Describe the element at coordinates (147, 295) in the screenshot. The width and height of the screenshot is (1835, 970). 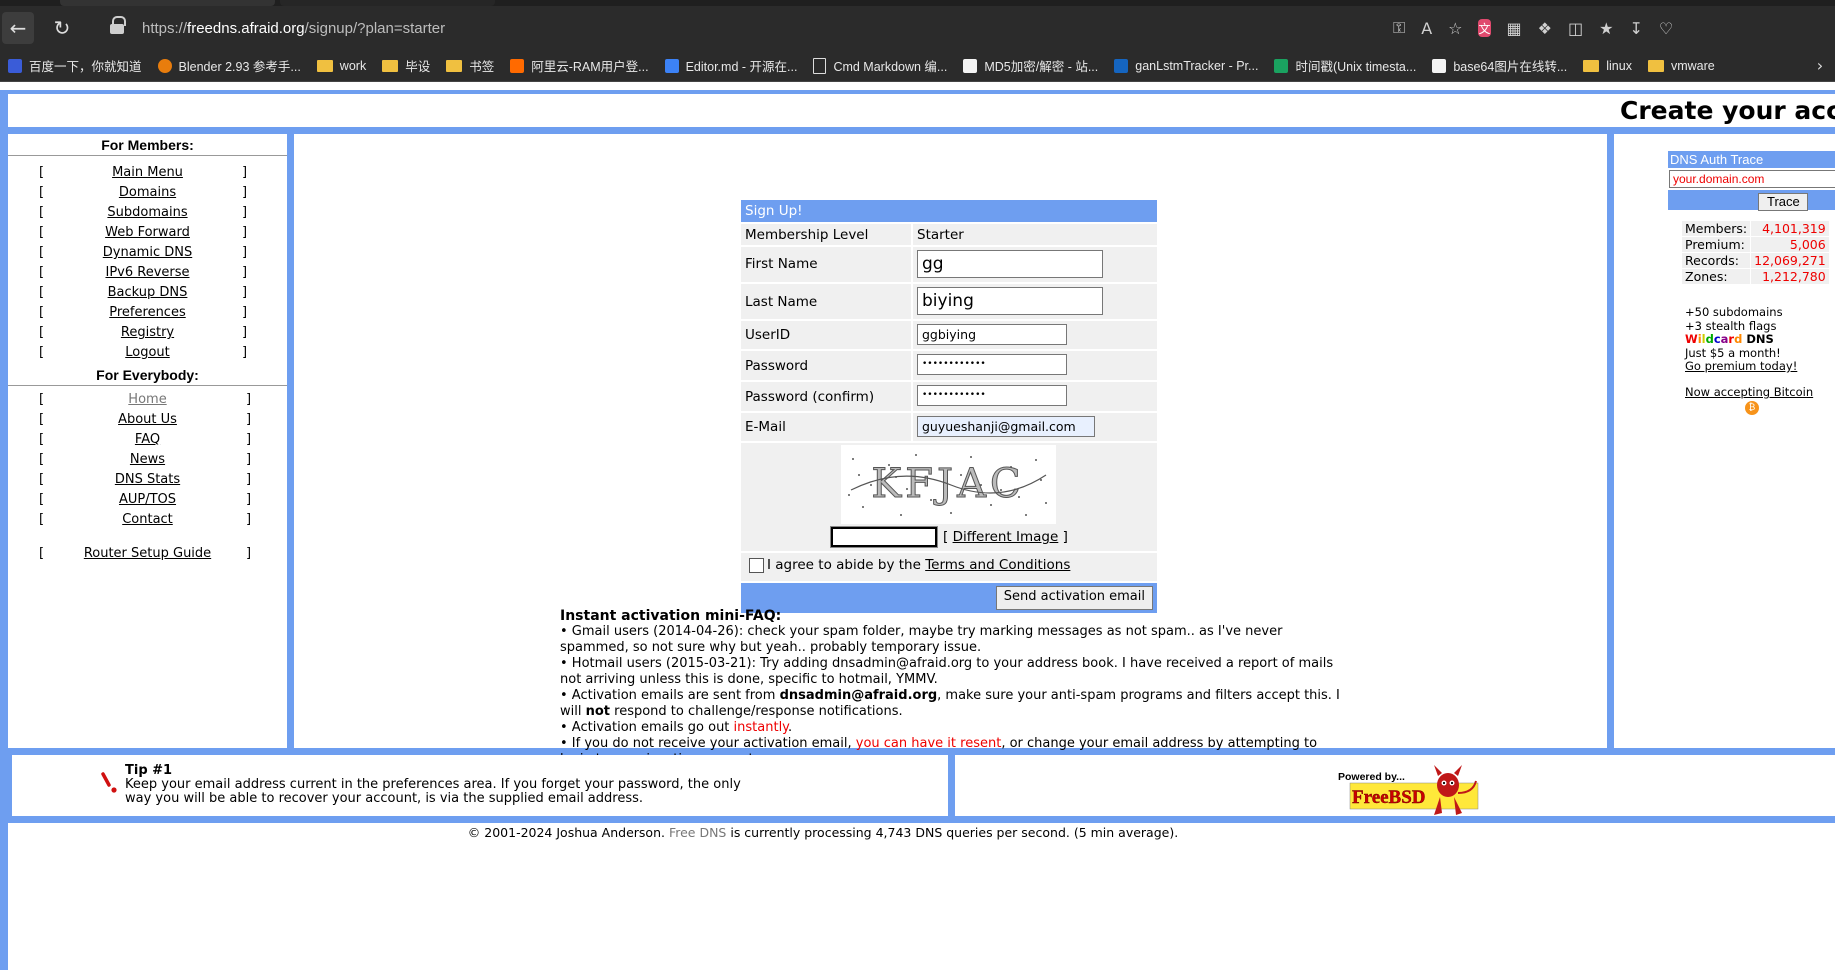
I see `menu-item-backup-dns: [Backup DNS]` at that location.